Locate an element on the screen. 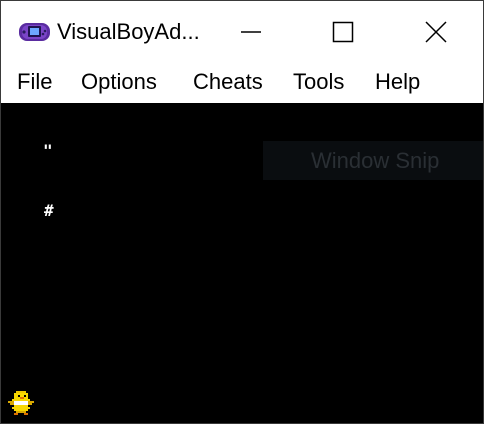  close-button is located at coordinates (436, 31).